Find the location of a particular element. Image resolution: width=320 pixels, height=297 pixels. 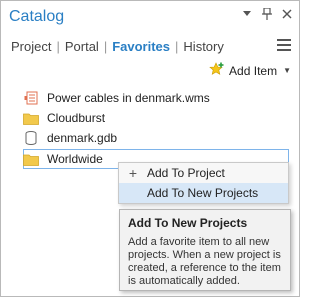

chevron-down-icon: ▼ is located at coordinates (287, 70).